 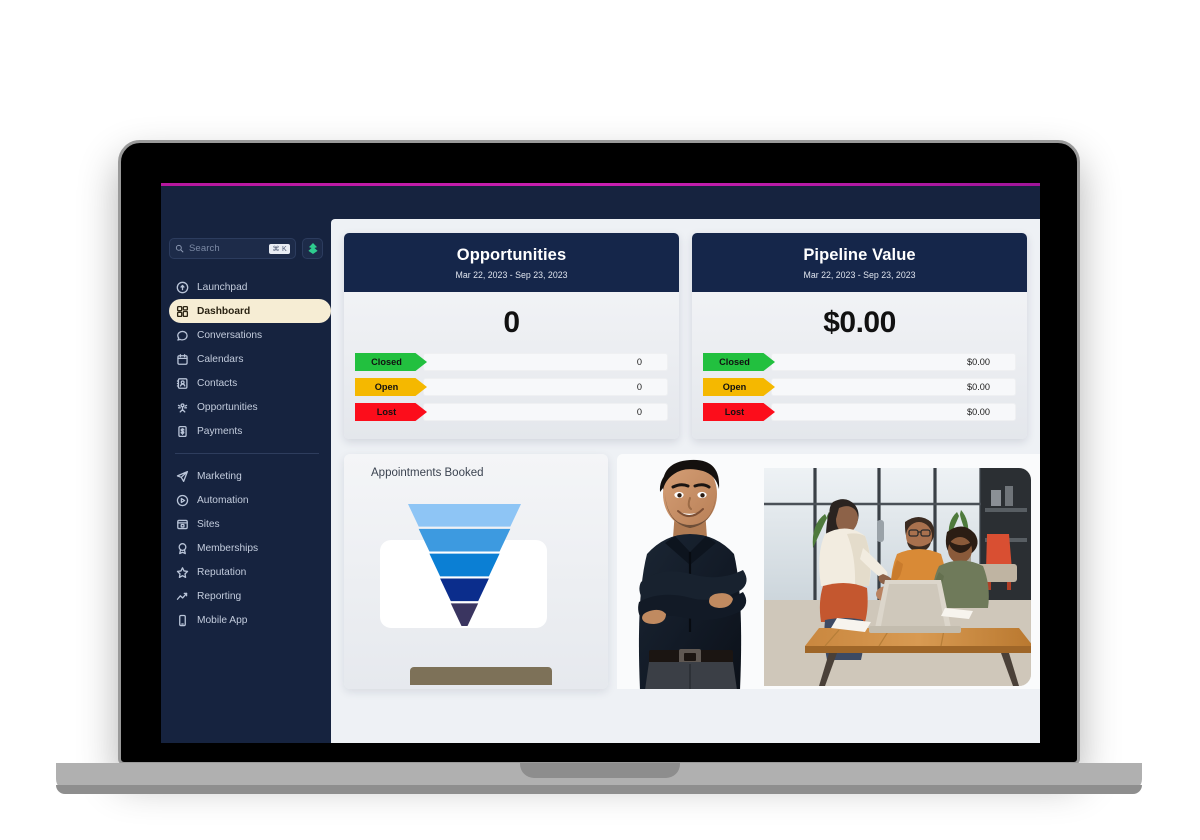 I want to click on sidebar-item-label: Dashboard, so click(x=224, y=311).